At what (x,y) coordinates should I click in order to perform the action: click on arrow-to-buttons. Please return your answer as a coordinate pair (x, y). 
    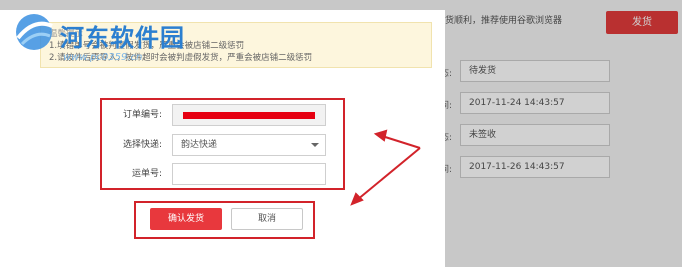
    Looking at the image, I should click on (388, 174).